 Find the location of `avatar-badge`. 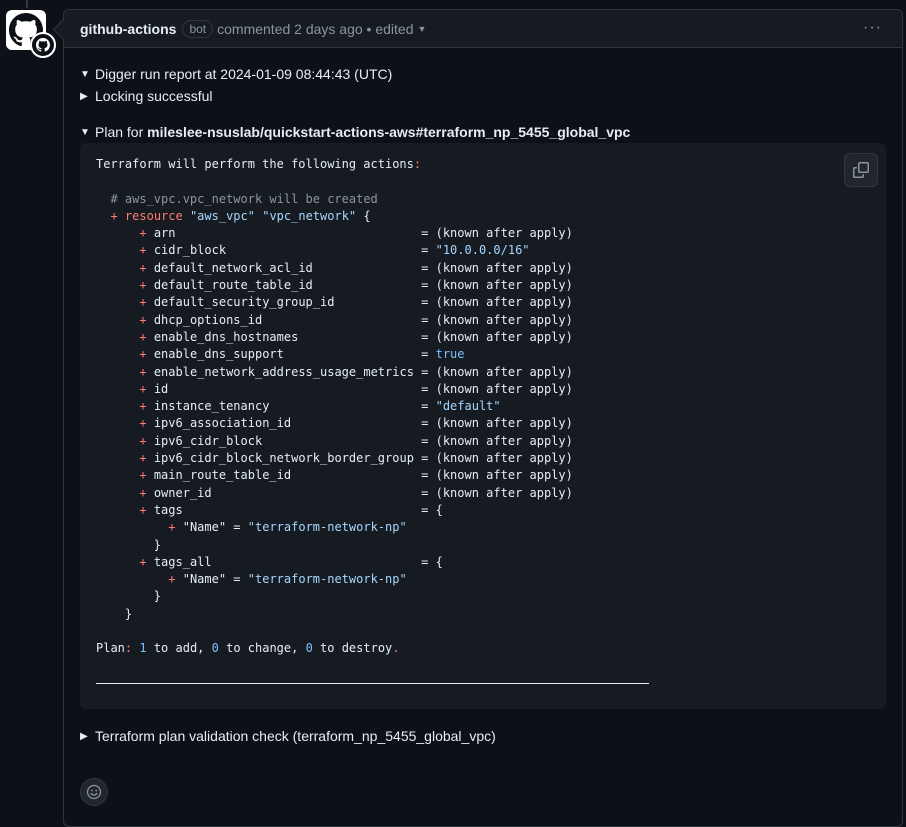

avatar-badge is located at coordinates (43, 45).